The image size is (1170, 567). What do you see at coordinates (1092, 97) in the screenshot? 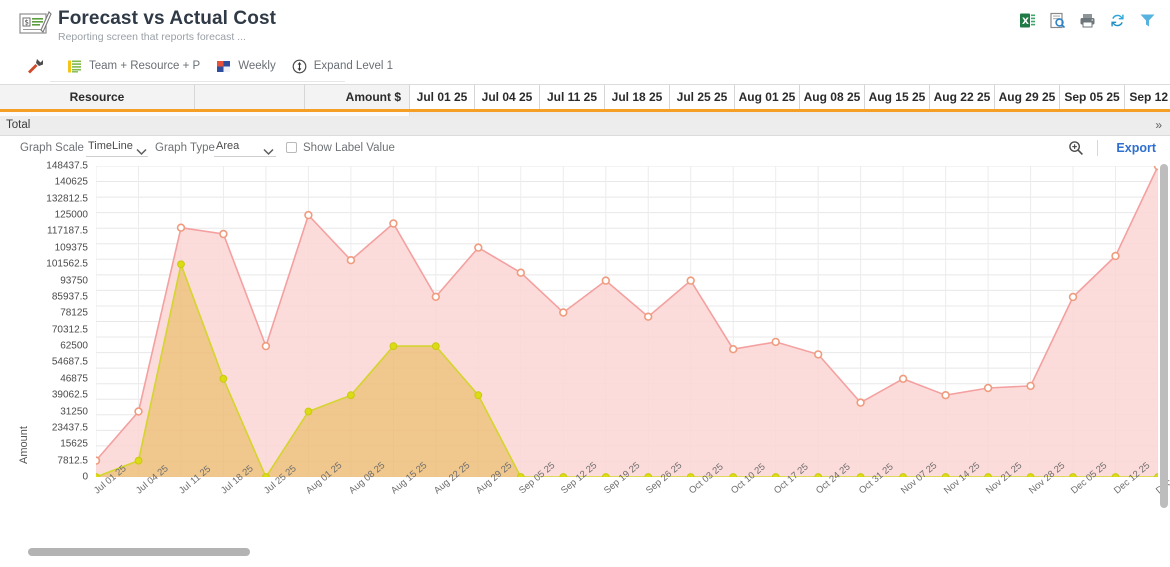
I see `column-header-date: Sep 05 25` at bounding box center [1092, 97].